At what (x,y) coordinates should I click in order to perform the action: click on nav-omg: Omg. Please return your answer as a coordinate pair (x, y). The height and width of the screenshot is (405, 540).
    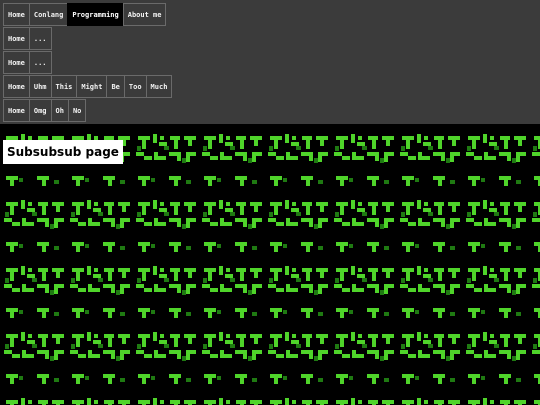
    Looking at the image, I should click on (39, 110).